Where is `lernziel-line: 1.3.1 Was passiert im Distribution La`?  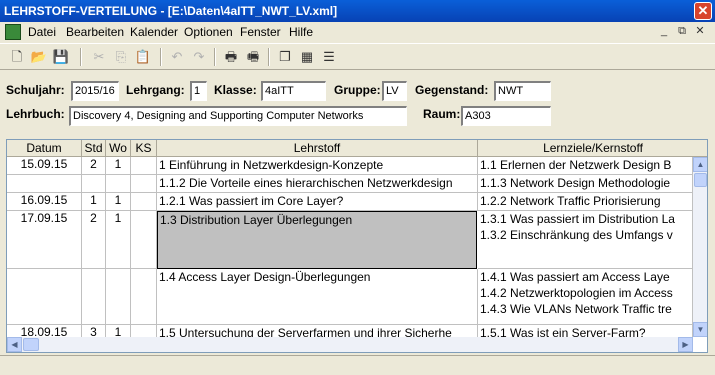
lernziel-line: 1.3.1 Was passiert im Distribution La is located at coordinates (577, 219).